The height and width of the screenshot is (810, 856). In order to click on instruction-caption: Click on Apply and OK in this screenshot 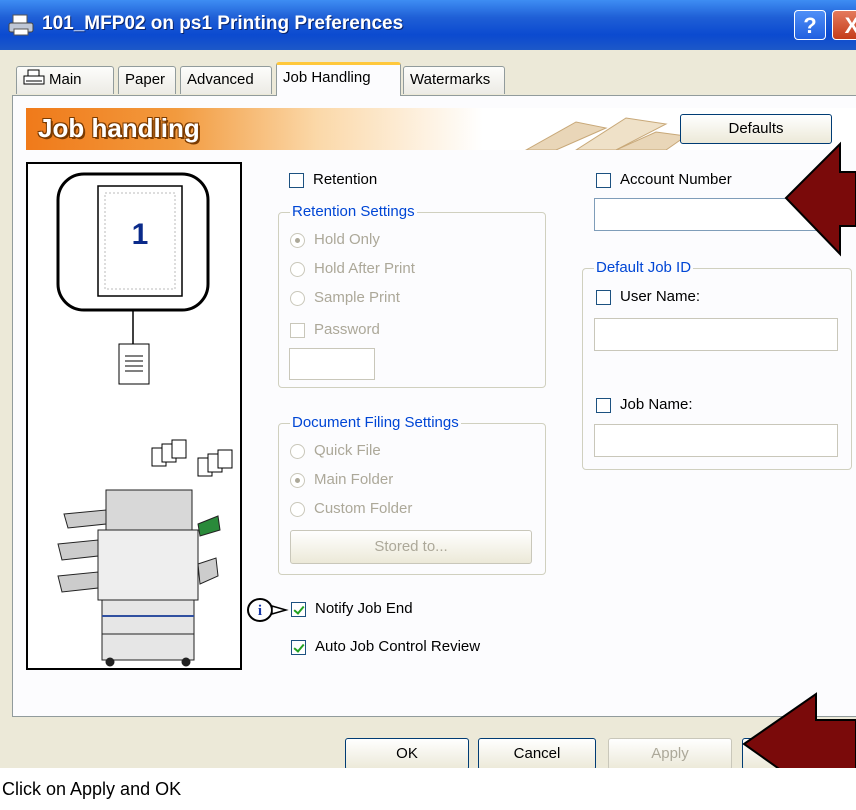, I will do `click(428, 783)`.